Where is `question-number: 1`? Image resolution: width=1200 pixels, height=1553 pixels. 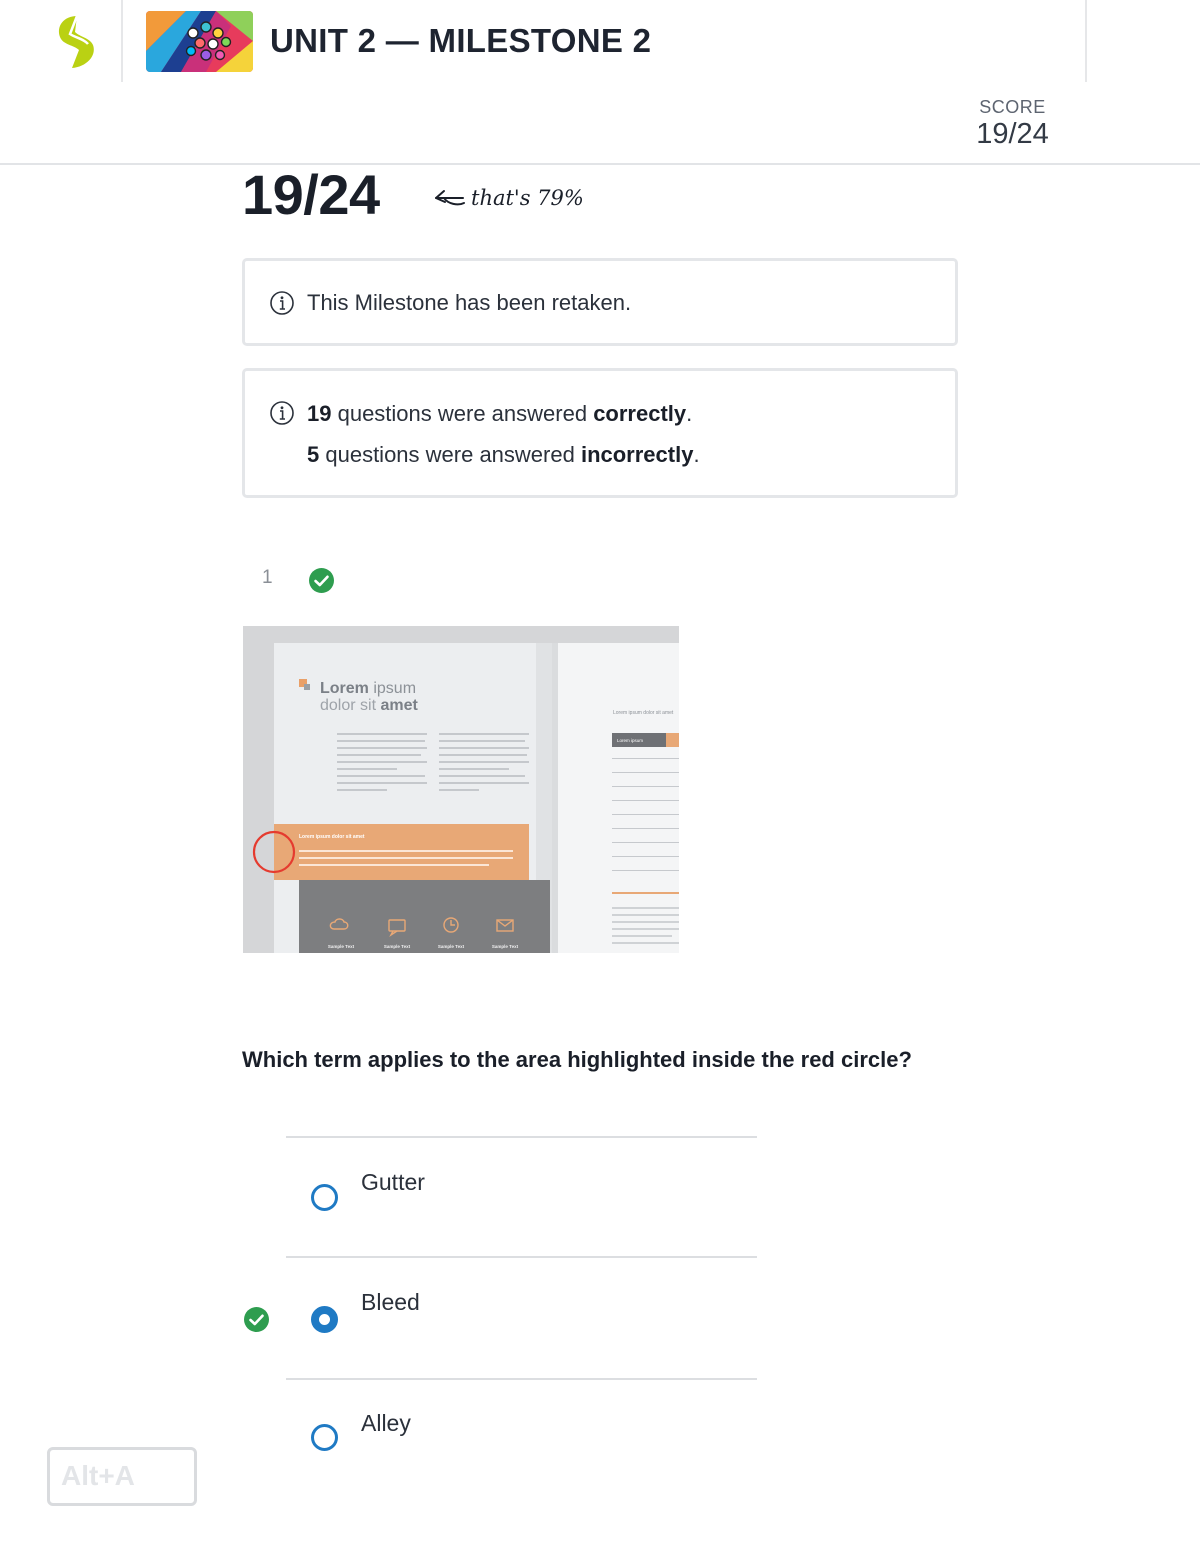 question-number: 1 is located at coordinates (267, 577).